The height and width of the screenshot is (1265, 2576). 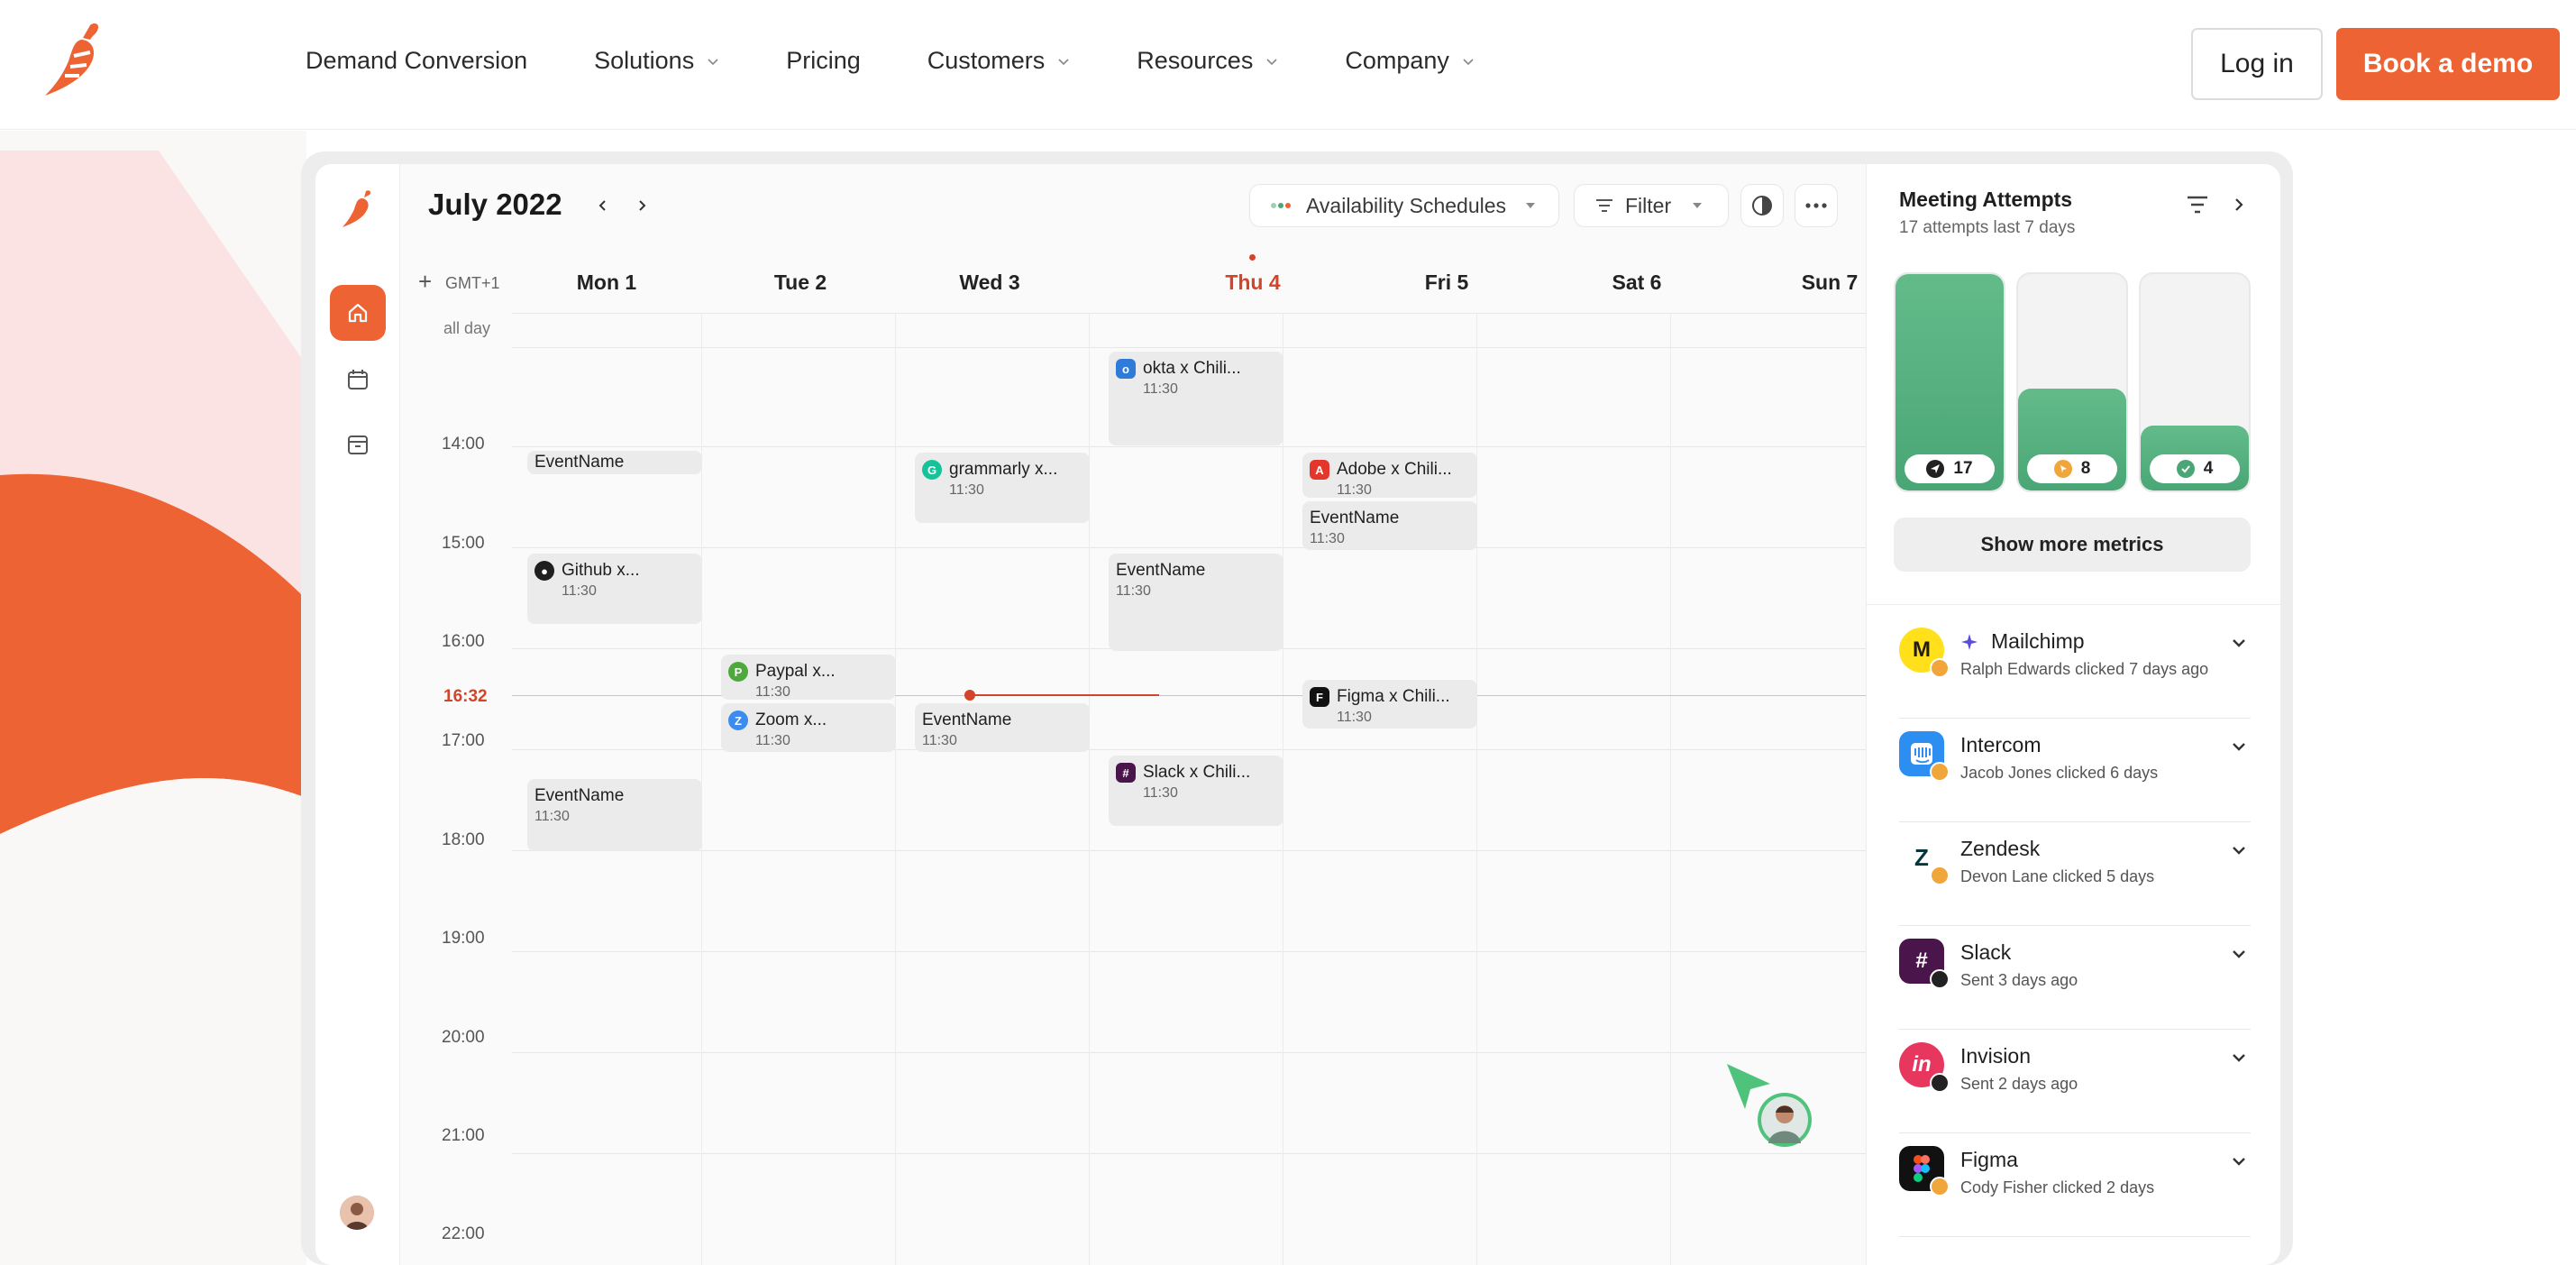 I want to click on metric-booked-card: 4, so click(x=2195, y=382).